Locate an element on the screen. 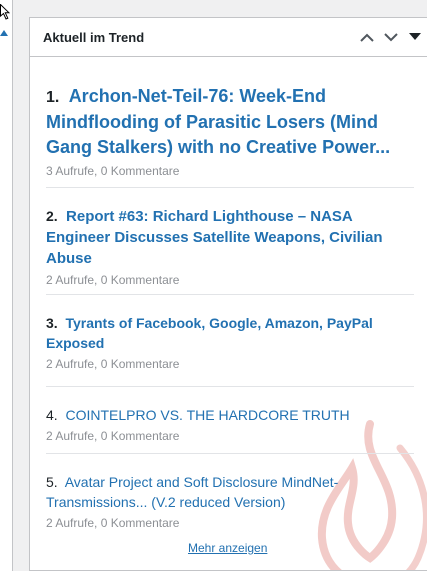 The height and width of the screenshot is (571, 427). widget-controls is located at coordinates (391, 37).